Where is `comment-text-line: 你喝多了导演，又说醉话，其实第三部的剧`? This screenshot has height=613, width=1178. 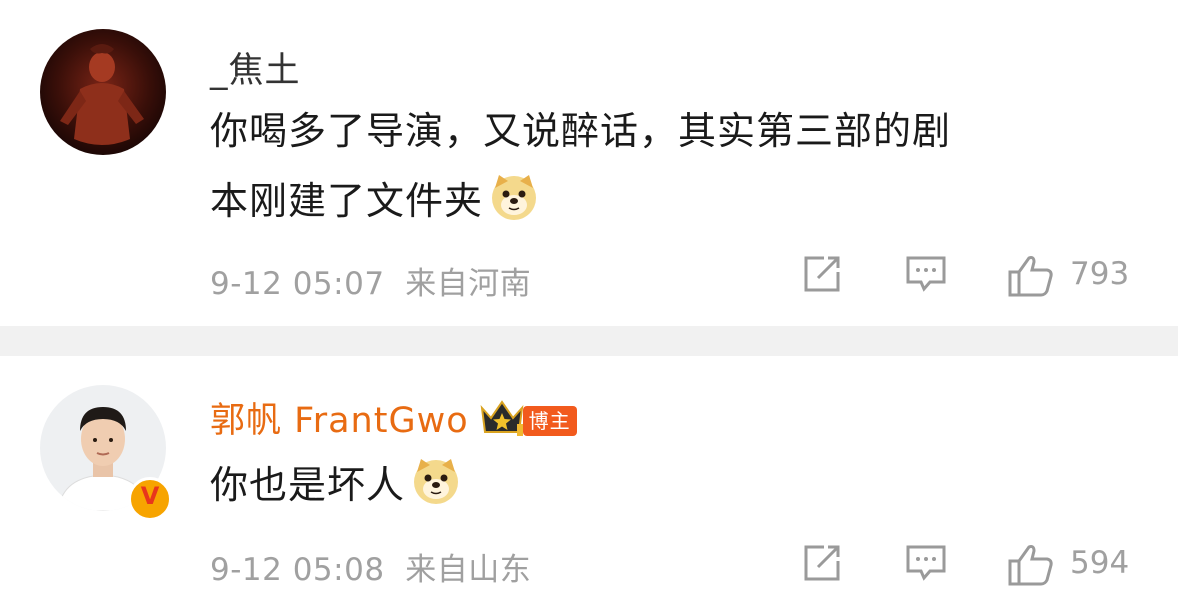
comment-text-line: 你喝多了导演，又说醉话，其实第三部的剧 is located at coordinates (581, 131).